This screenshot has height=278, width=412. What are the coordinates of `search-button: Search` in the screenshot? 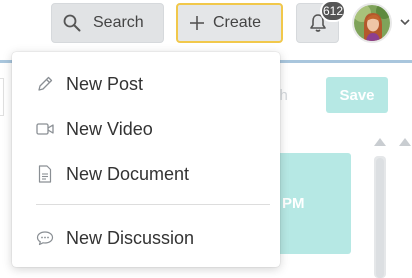 It's located at (107, 23).